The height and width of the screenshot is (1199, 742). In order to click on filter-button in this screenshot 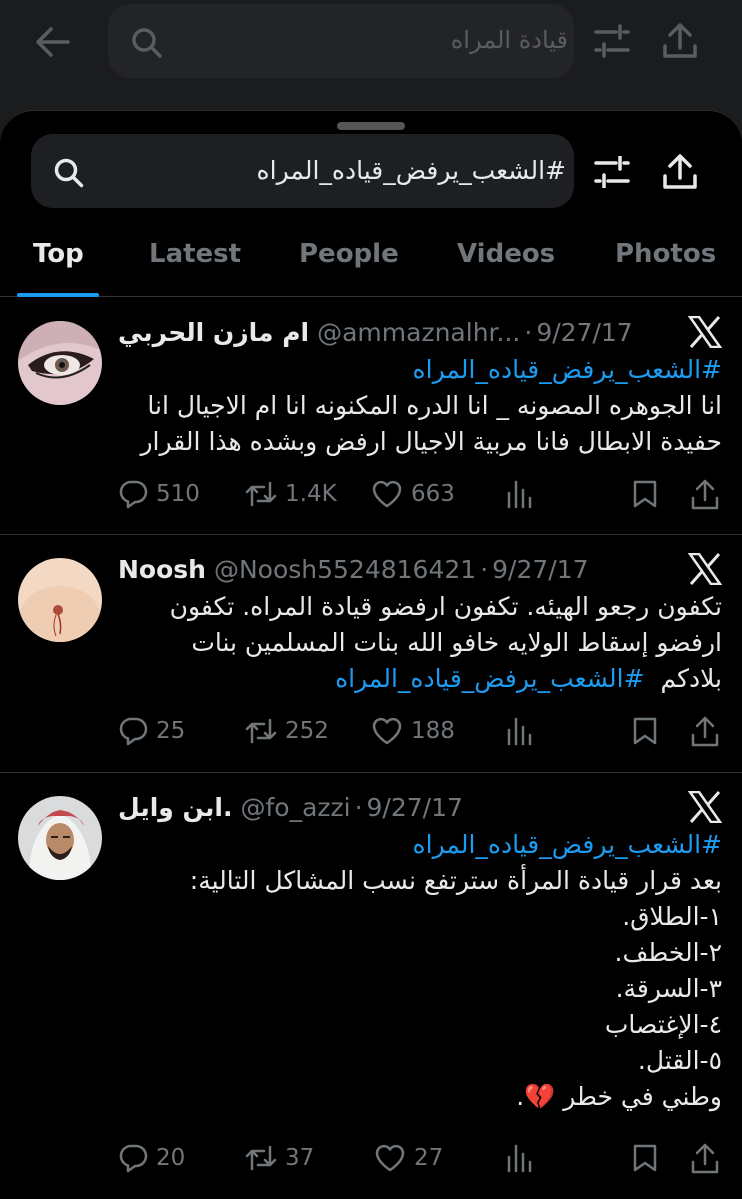, I will do `click(612, 173)`.